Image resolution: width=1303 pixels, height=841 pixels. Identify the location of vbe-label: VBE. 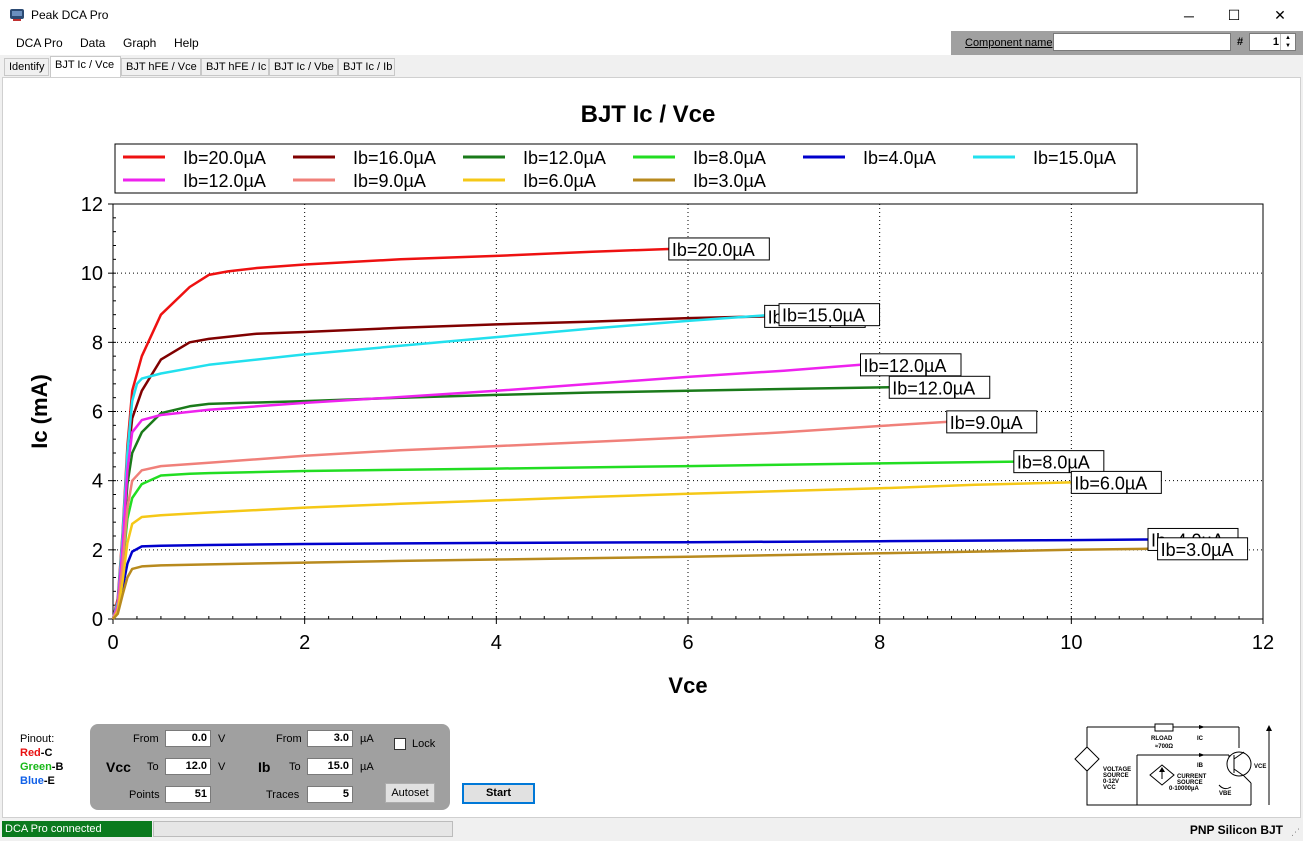
(1225, 794).